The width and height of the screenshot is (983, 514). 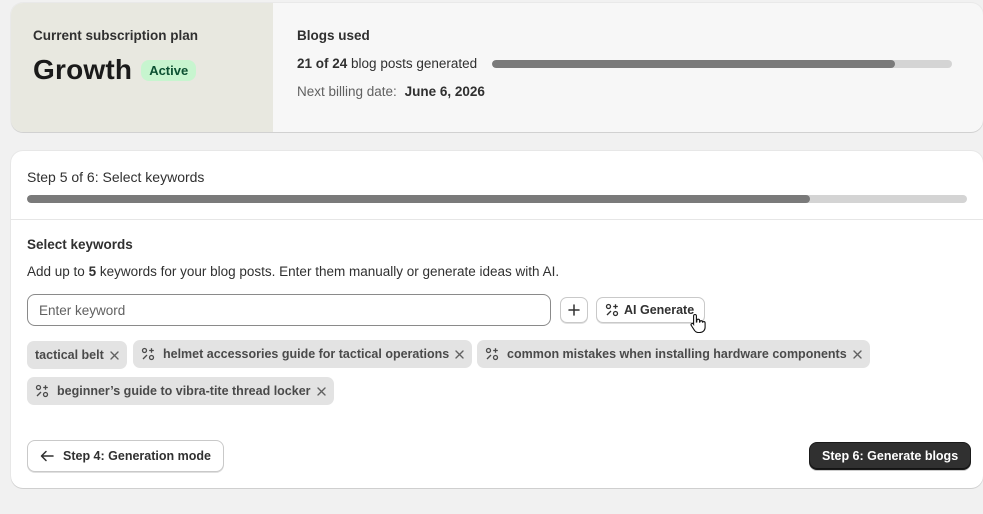 I want to click on billing-label: Next billing date:, so click(x=347, y=91).